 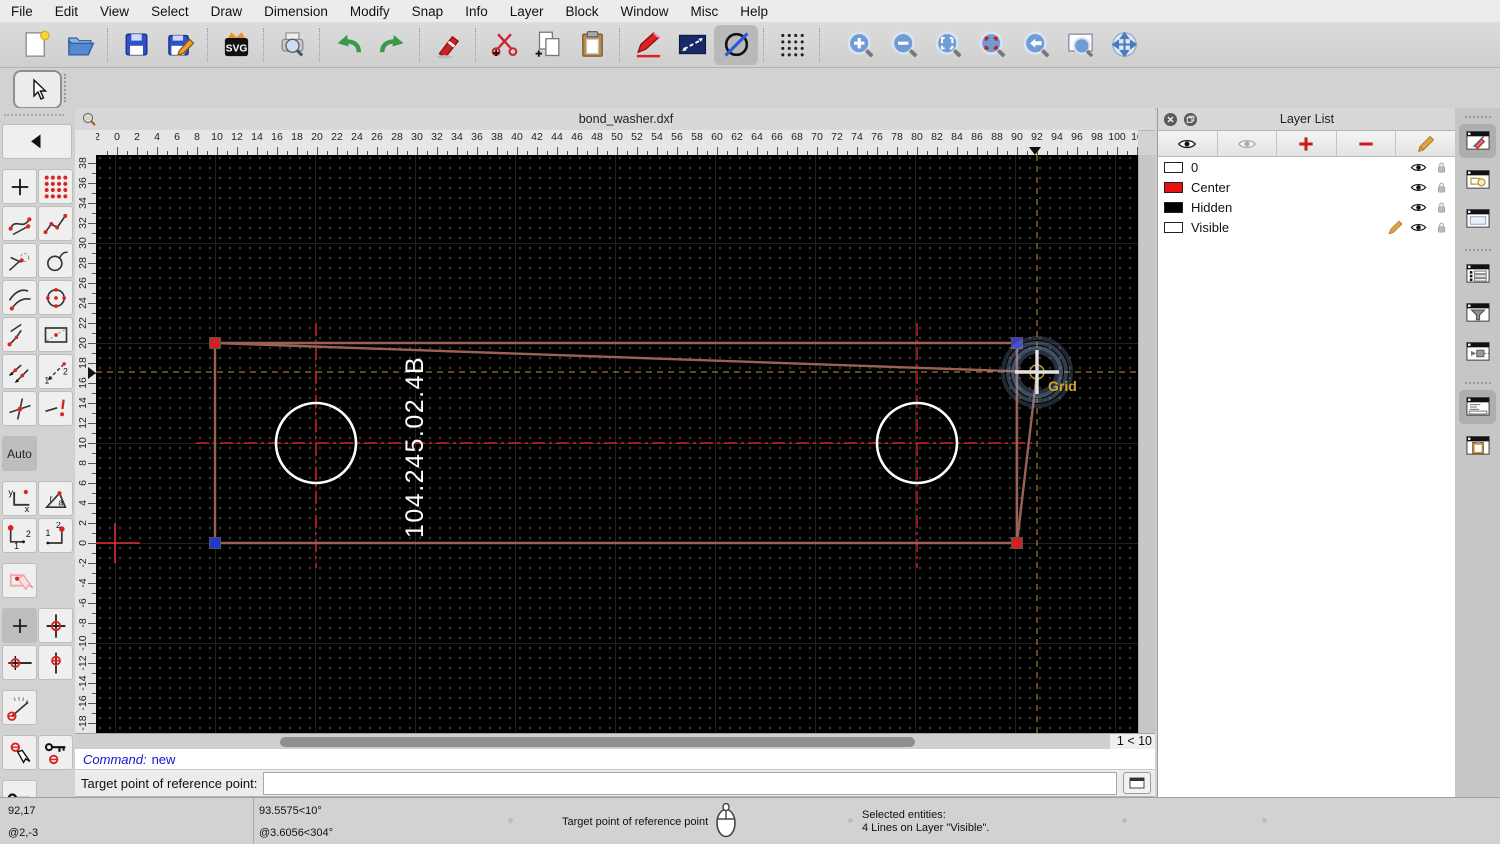 I want to click on tool-circle-center, so click(x=55, y=297).